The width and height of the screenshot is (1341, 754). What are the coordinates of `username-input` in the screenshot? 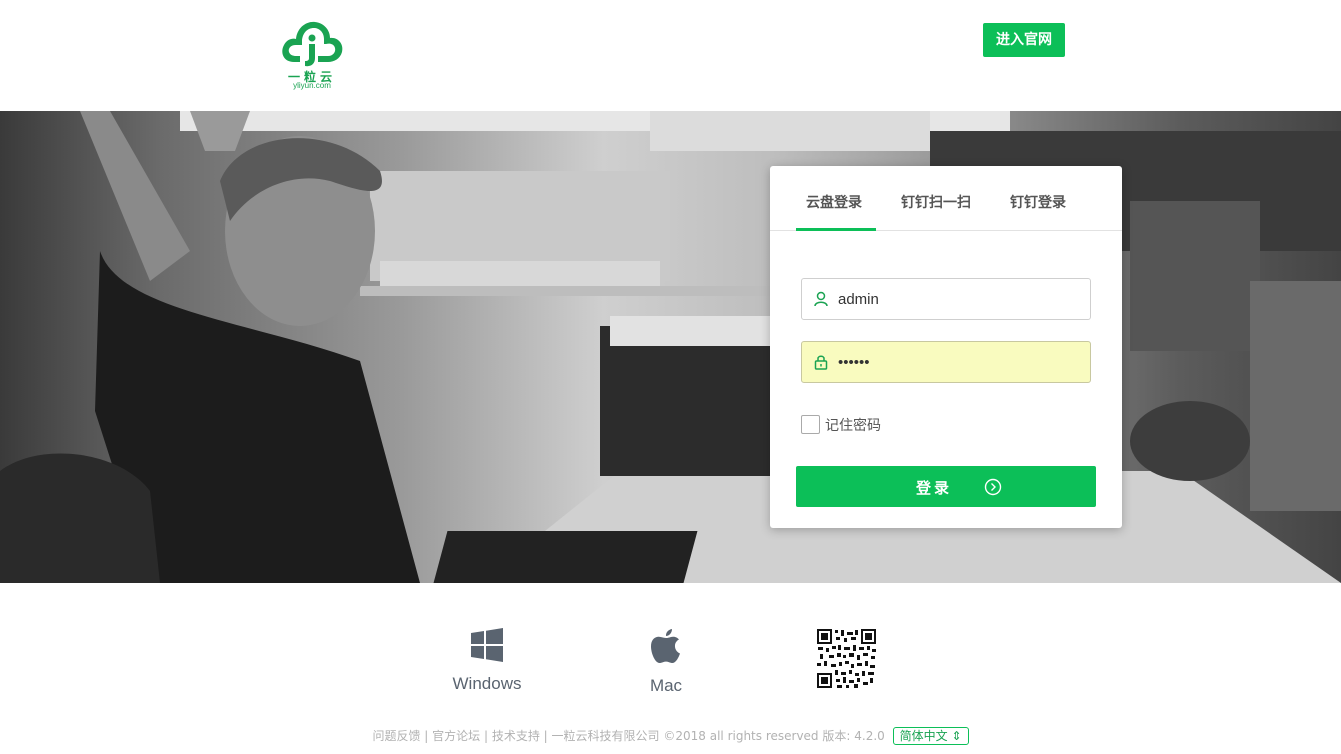 It's located at (960, 299).